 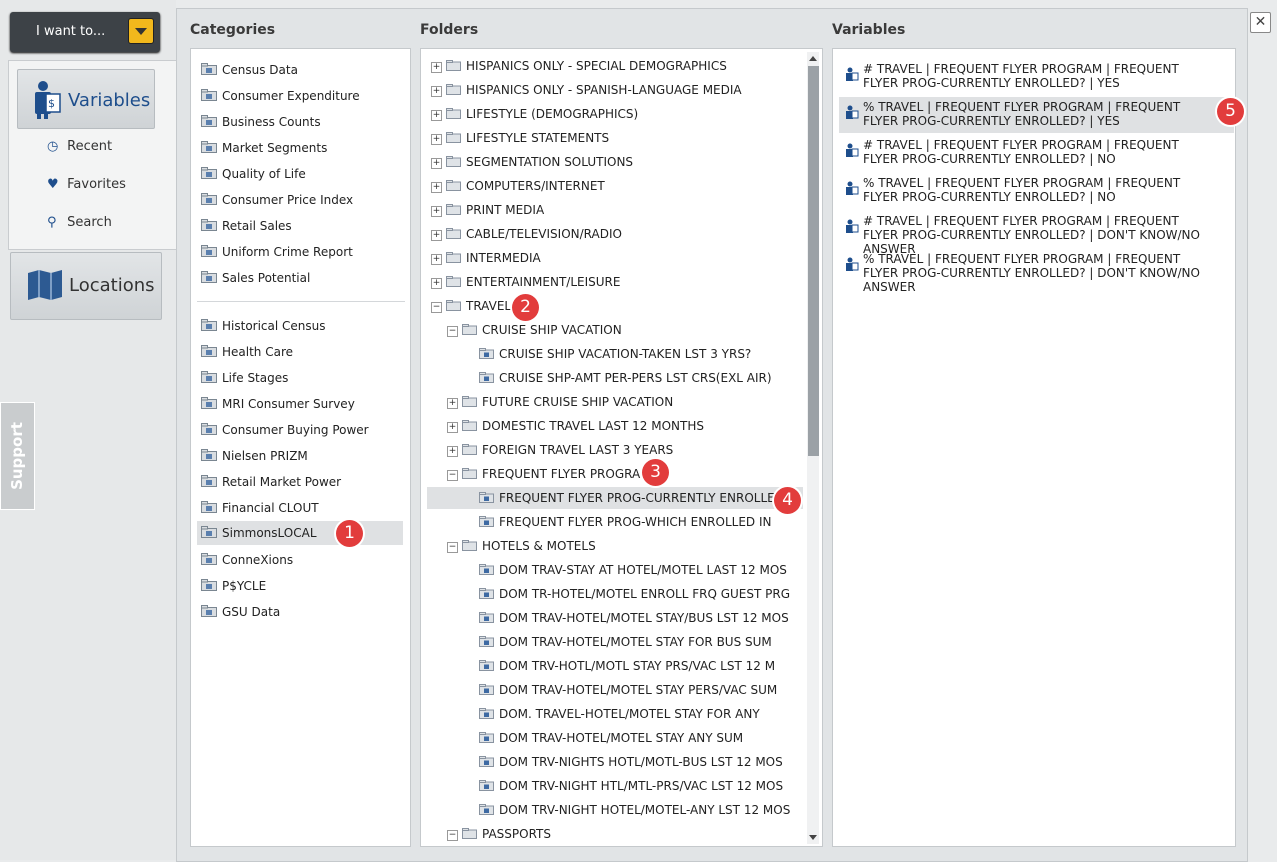 What do you see at coordinates (141, 31) in the screenshot?
I see `chevron-down-icon` at bounding box center [141, 31].